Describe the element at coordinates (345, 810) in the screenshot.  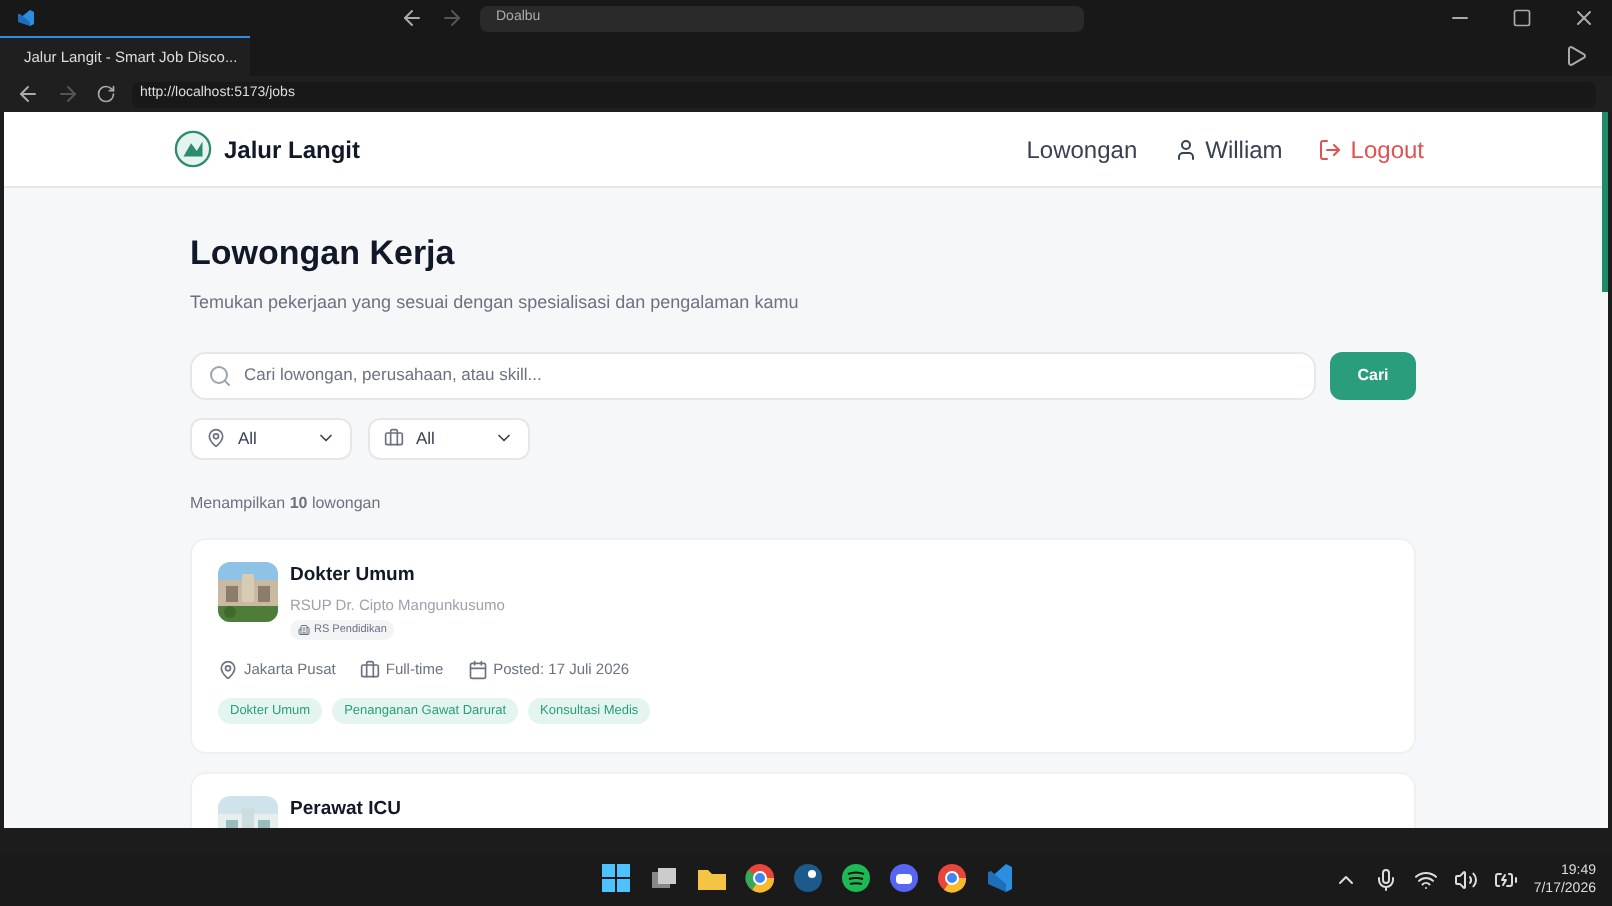
I see `job-title: Perawat ICU` at that location.